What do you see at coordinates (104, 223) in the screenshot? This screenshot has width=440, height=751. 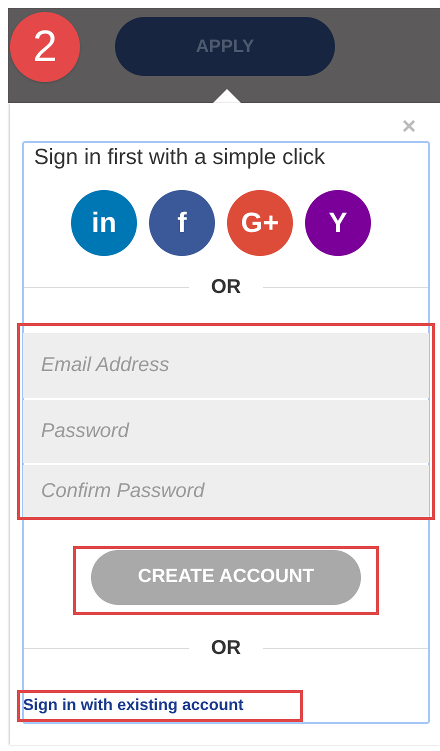 I see `social-login-button: in` at bounding box center [104, 223].